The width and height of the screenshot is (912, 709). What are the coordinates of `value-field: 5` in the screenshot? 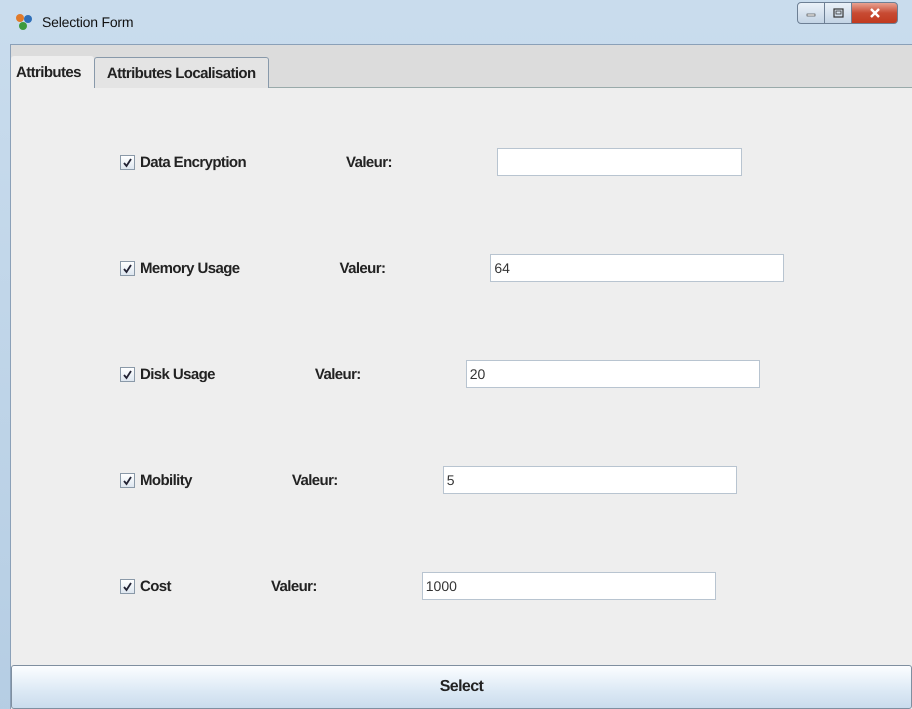 It's located at (589, 480).